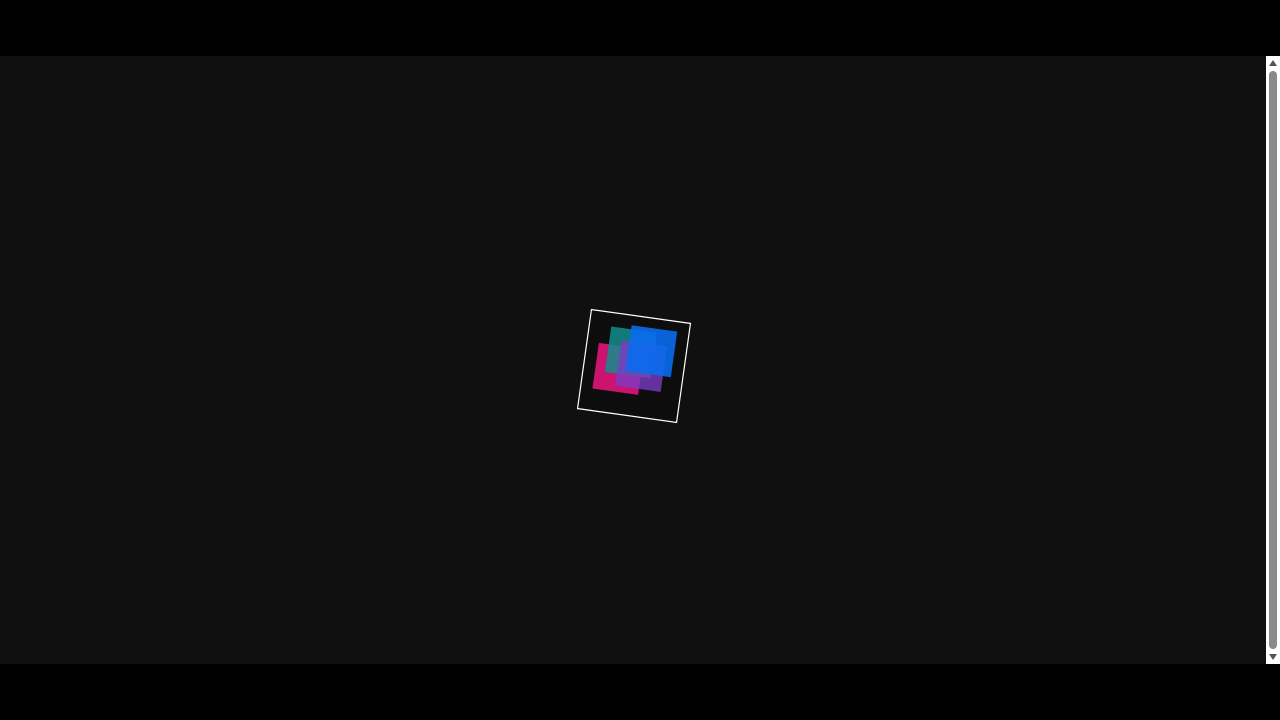 The height and width of the screenshot is (720, 1280). I want to click on scroll-down-glyph, so click(1273, 657).